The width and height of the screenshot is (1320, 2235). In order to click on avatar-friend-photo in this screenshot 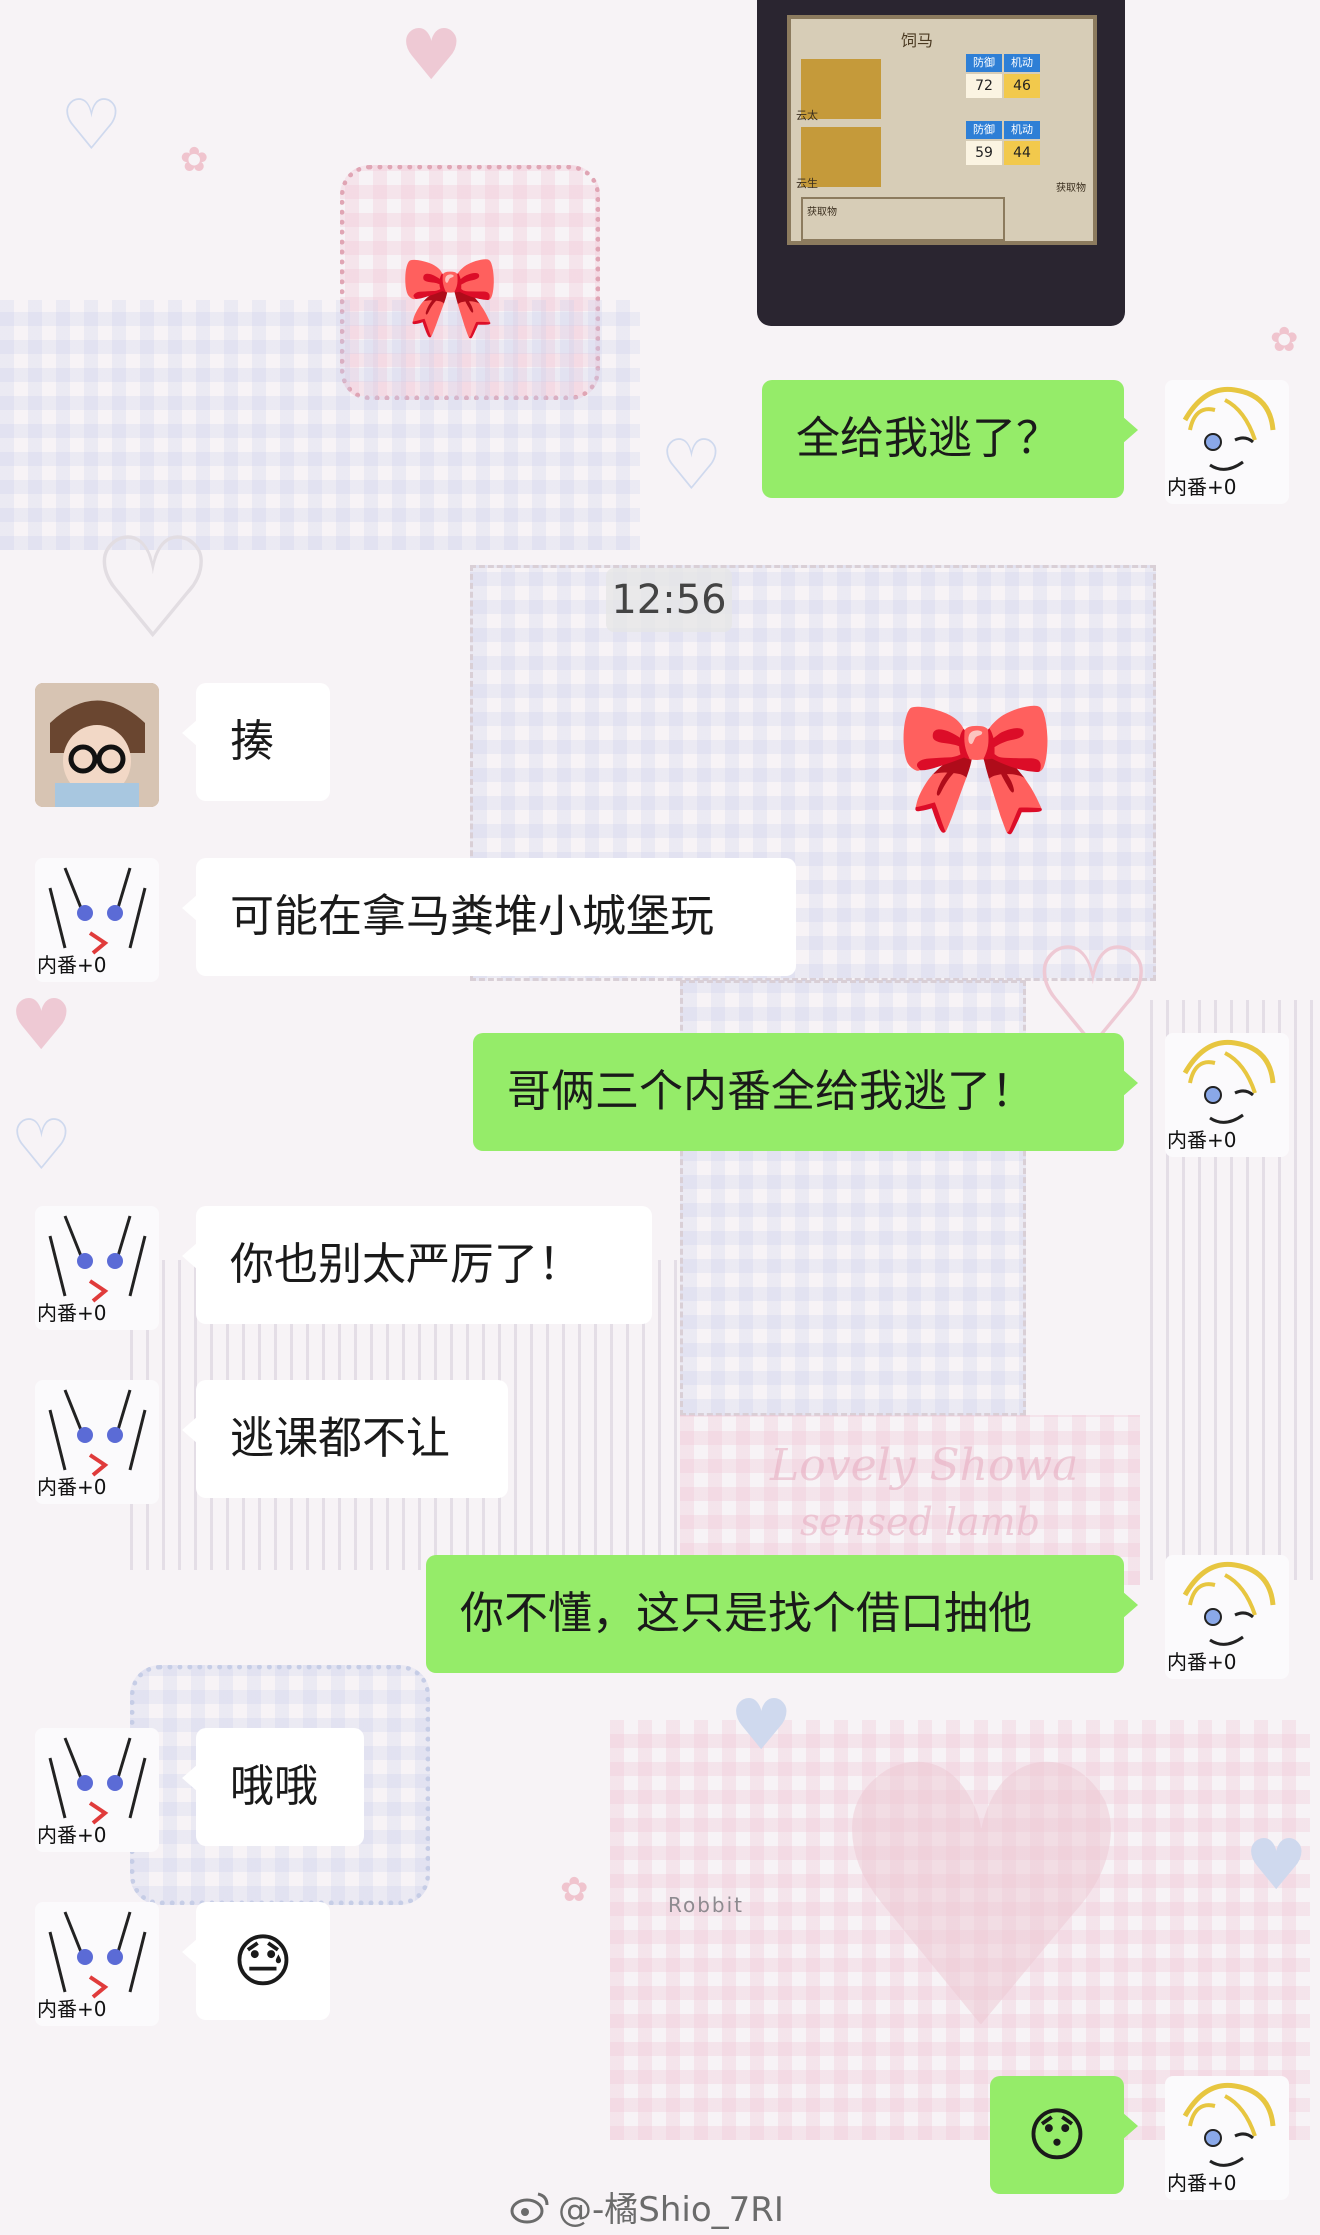, I will do `click(97, 745)`.